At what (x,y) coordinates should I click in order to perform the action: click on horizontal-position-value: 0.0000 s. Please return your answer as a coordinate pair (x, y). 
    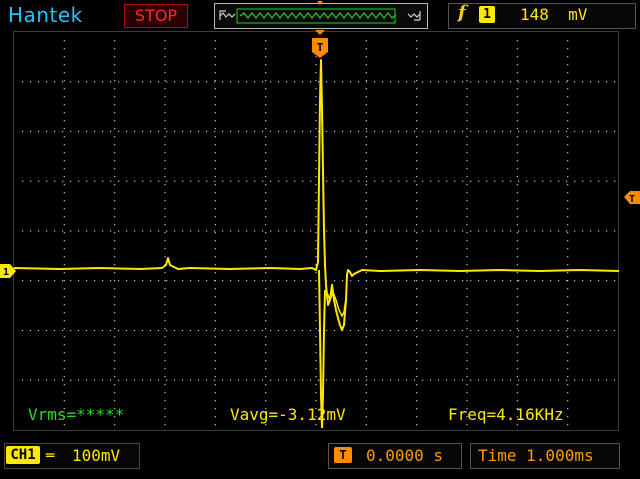
    Looking at the image, I should click on (405, 455).